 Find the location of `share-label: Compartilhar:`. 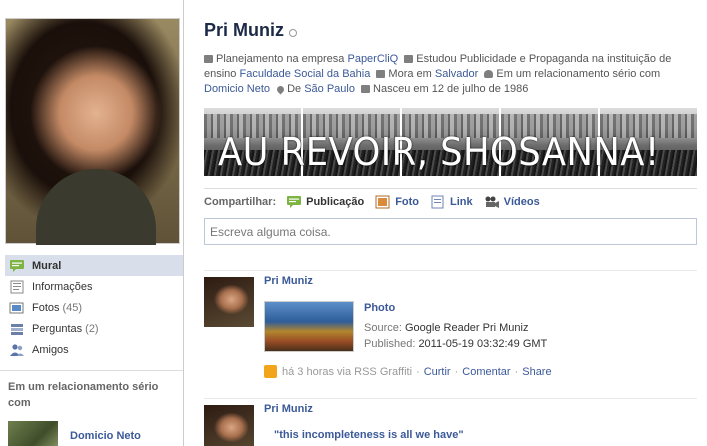

share-label: Compartilhar: is located at coordinates (240, 202).